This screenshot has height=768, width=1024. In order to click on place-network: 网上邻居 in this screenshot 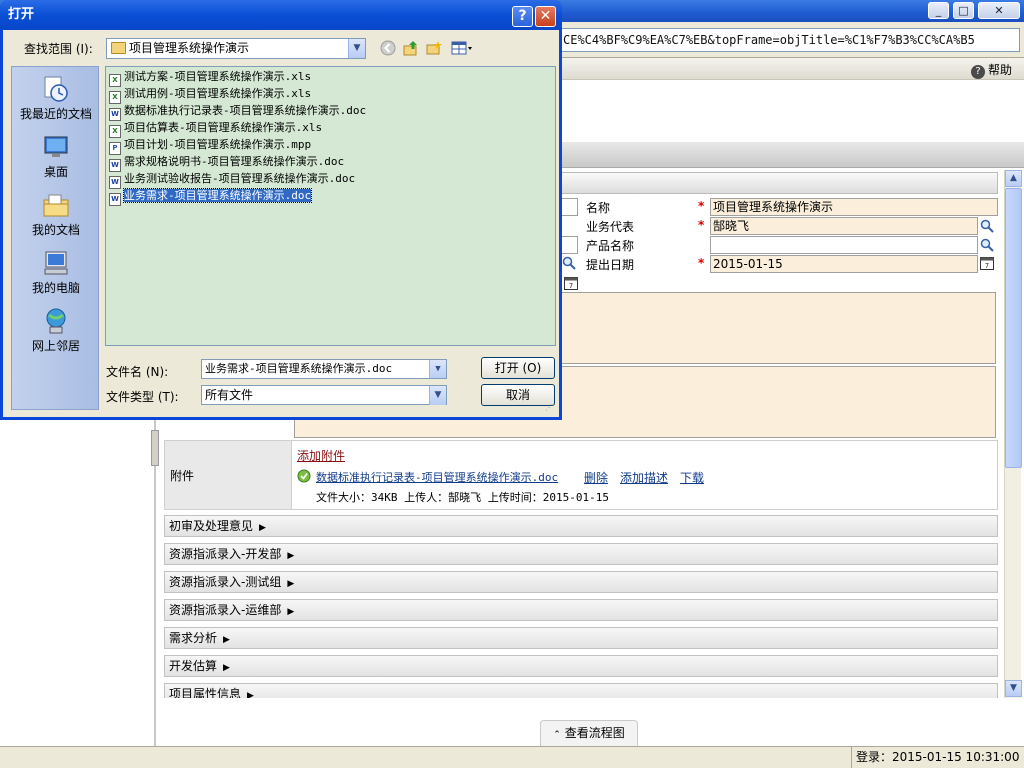, I will do `click(56, 330)`.